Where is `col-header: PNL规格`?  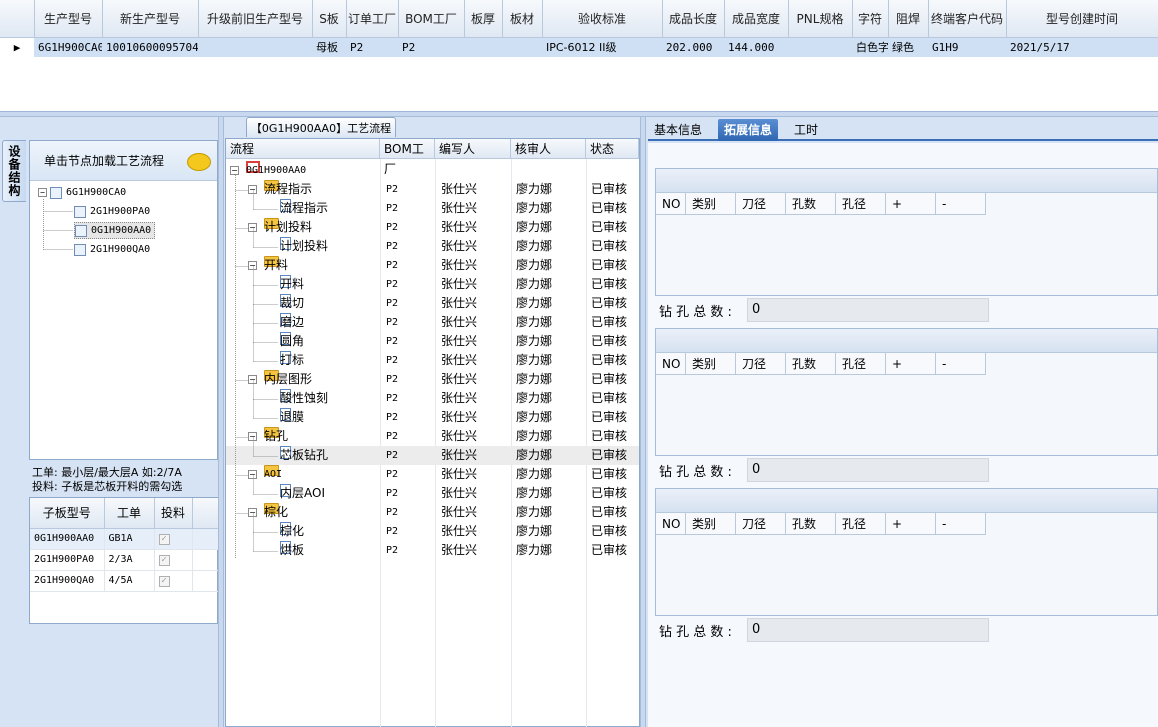 col-header: PNL规格 is located at coordinates (820, 19).